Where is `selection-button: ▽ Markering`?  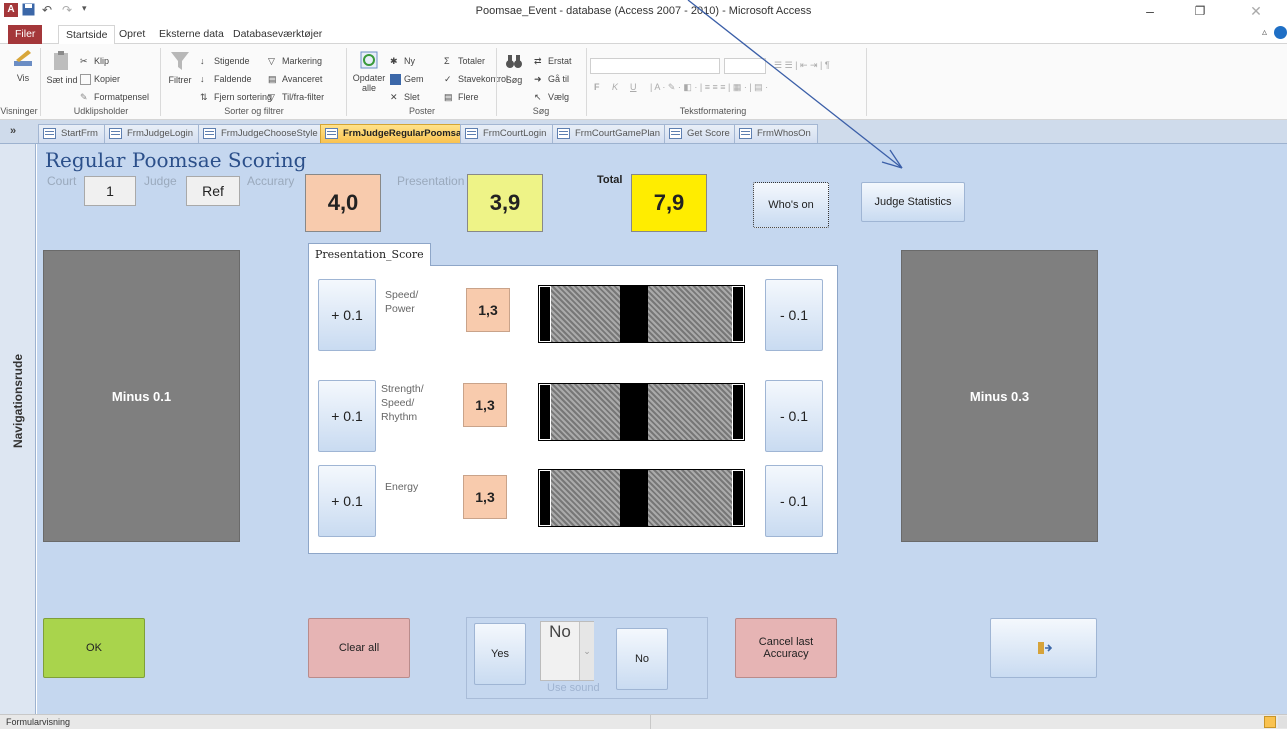 selection-button: ▽ Markering is located at coordinates (295, 61).